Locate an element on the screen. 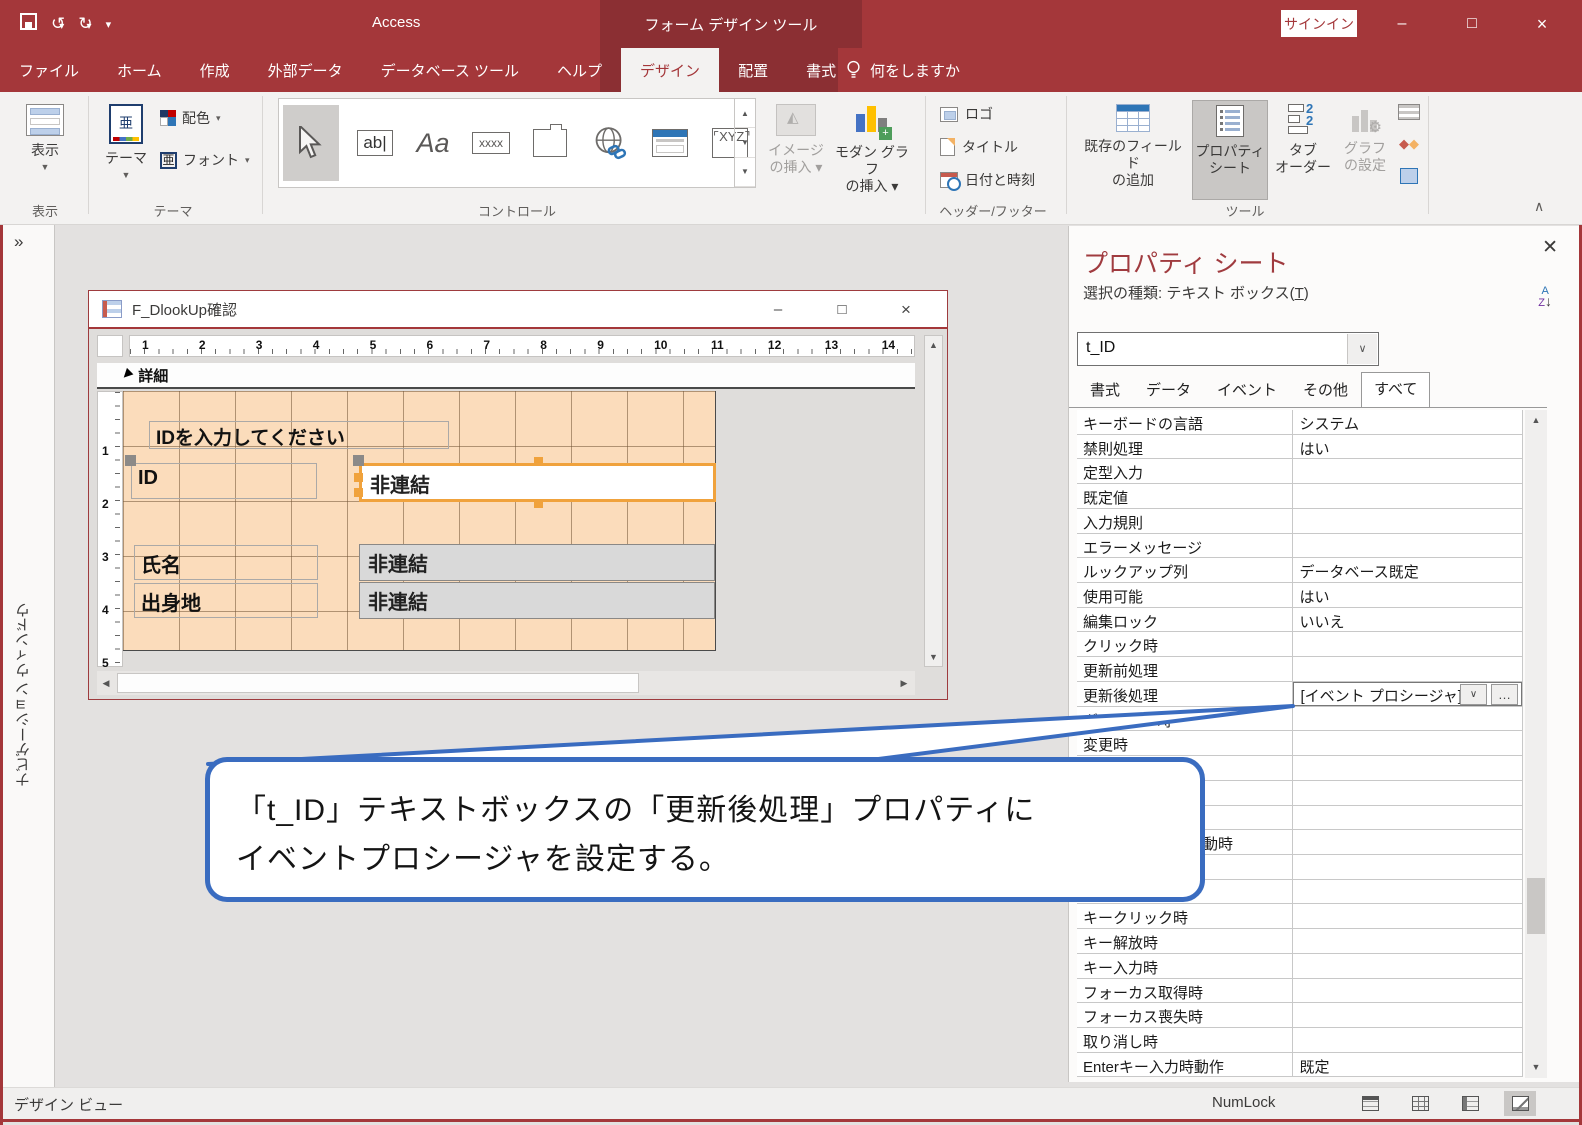  select-tool is located at coordinates (311, 143).